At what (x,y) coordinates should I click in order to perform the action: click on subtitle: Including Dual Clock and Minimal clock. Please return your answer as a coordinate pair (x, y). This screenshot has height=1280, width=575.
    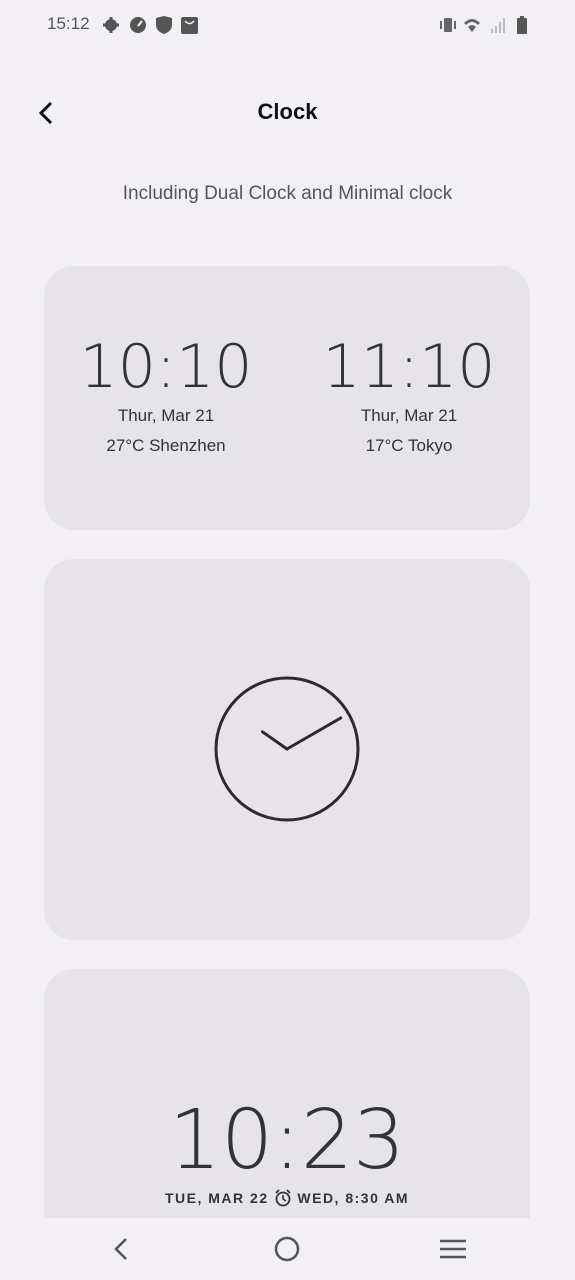
    Looking at the image, I should click on (287, 193).